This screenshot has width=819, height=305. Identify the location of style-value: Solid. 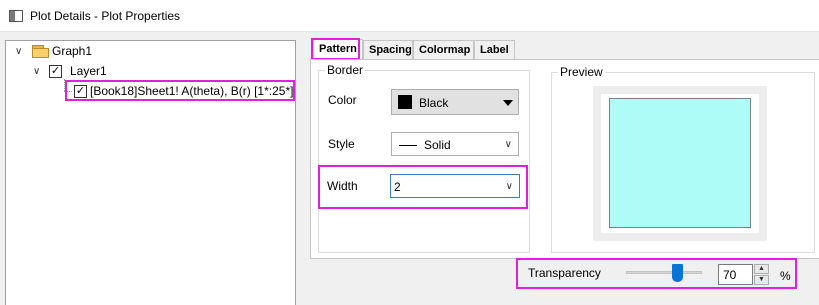
(437, 145).